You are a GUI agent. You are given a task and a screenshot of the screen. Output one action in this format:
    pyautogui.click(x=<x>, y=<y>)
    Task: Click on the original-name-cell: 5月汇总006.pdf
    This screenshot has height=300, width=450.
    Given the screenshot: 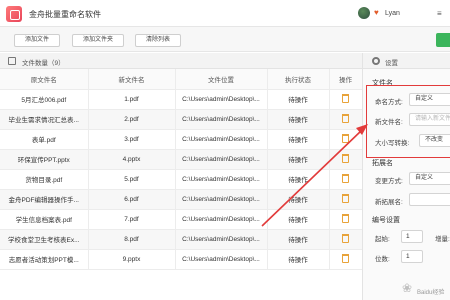 What is the action you would take?
    pyautogui.click(x=44, y=99)
    